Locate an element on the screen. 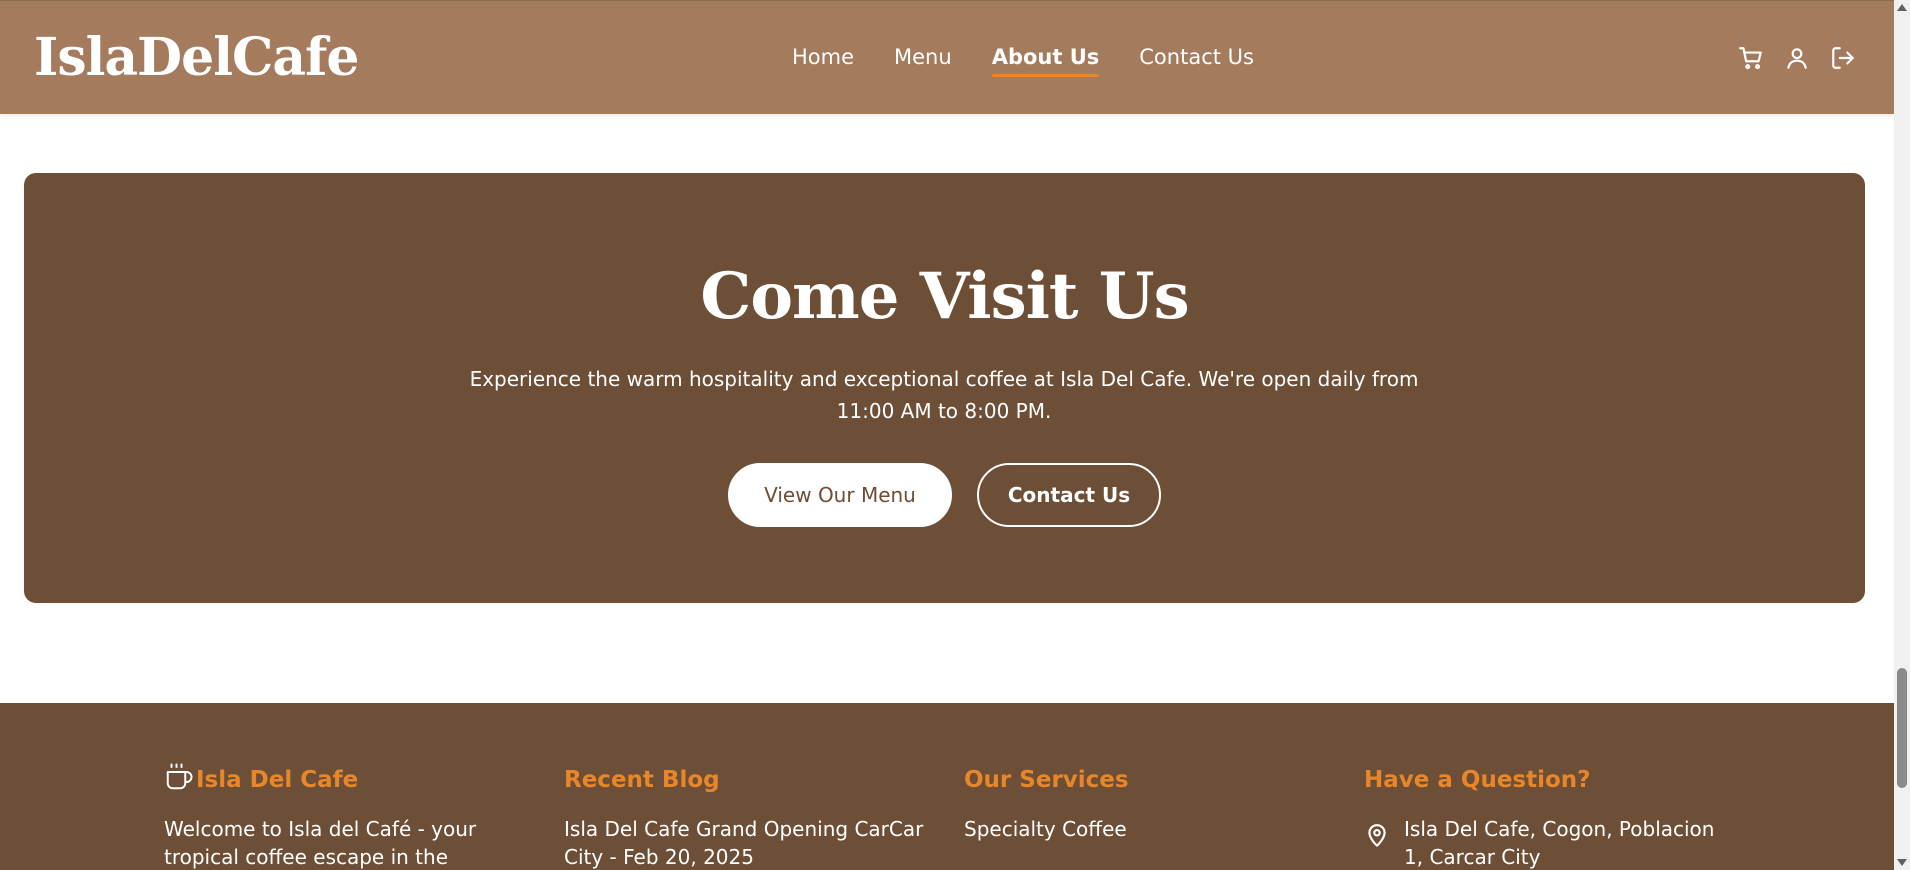 The width and height of the screenshot is (1910, 870). header-actions is located at coordinates (1797, 58).